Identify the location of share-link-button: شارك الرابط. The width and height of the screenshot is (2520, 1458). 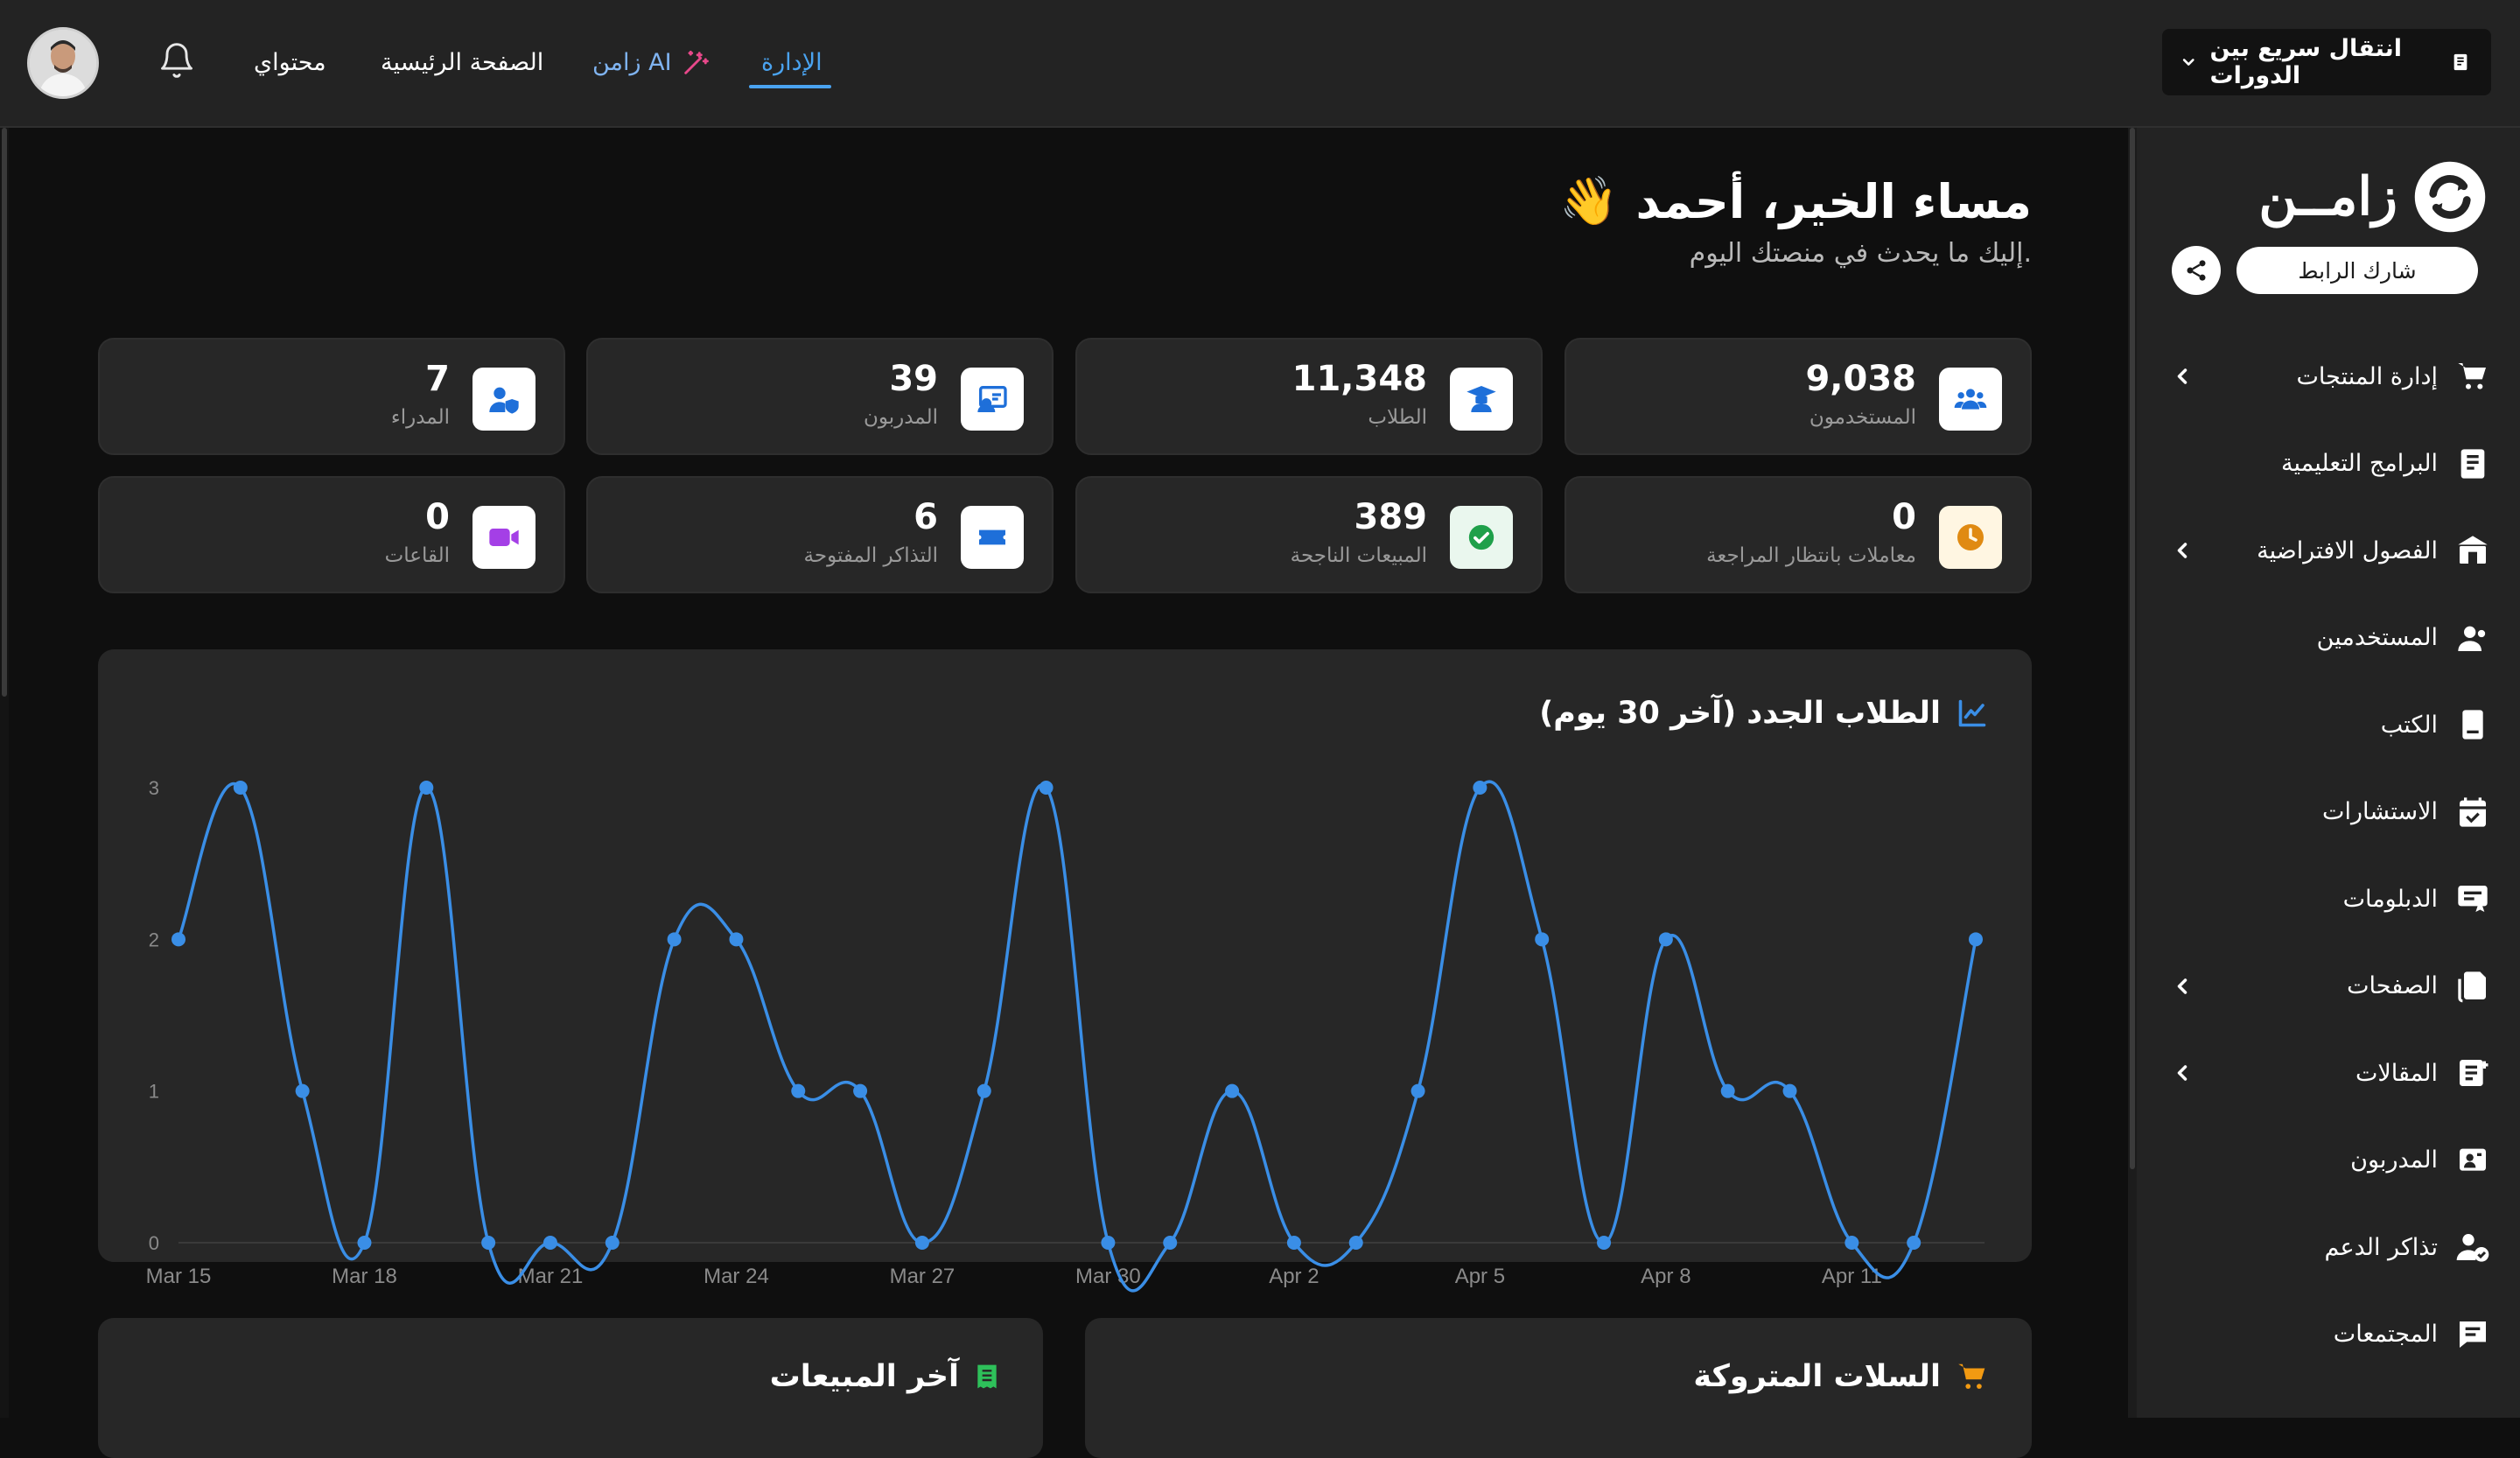
(2357, 270).